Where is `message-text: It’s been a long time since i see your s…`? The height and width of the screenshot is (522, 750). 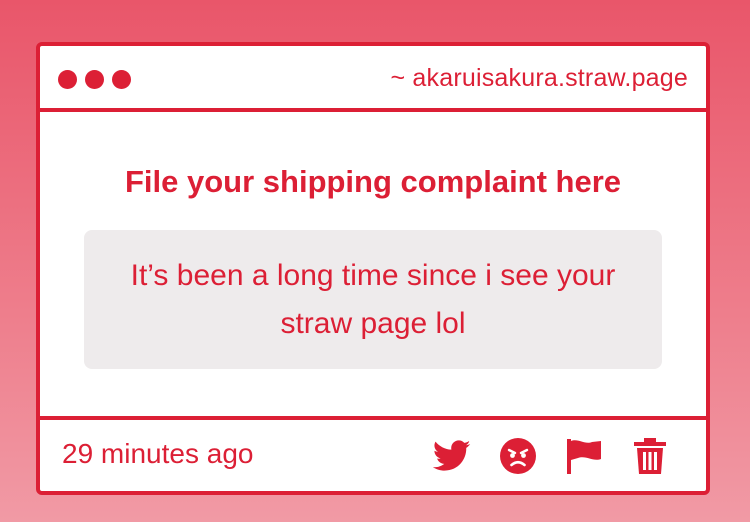 message-text: It’s been a long time since i see your s… is located at coordinates (373, 299).